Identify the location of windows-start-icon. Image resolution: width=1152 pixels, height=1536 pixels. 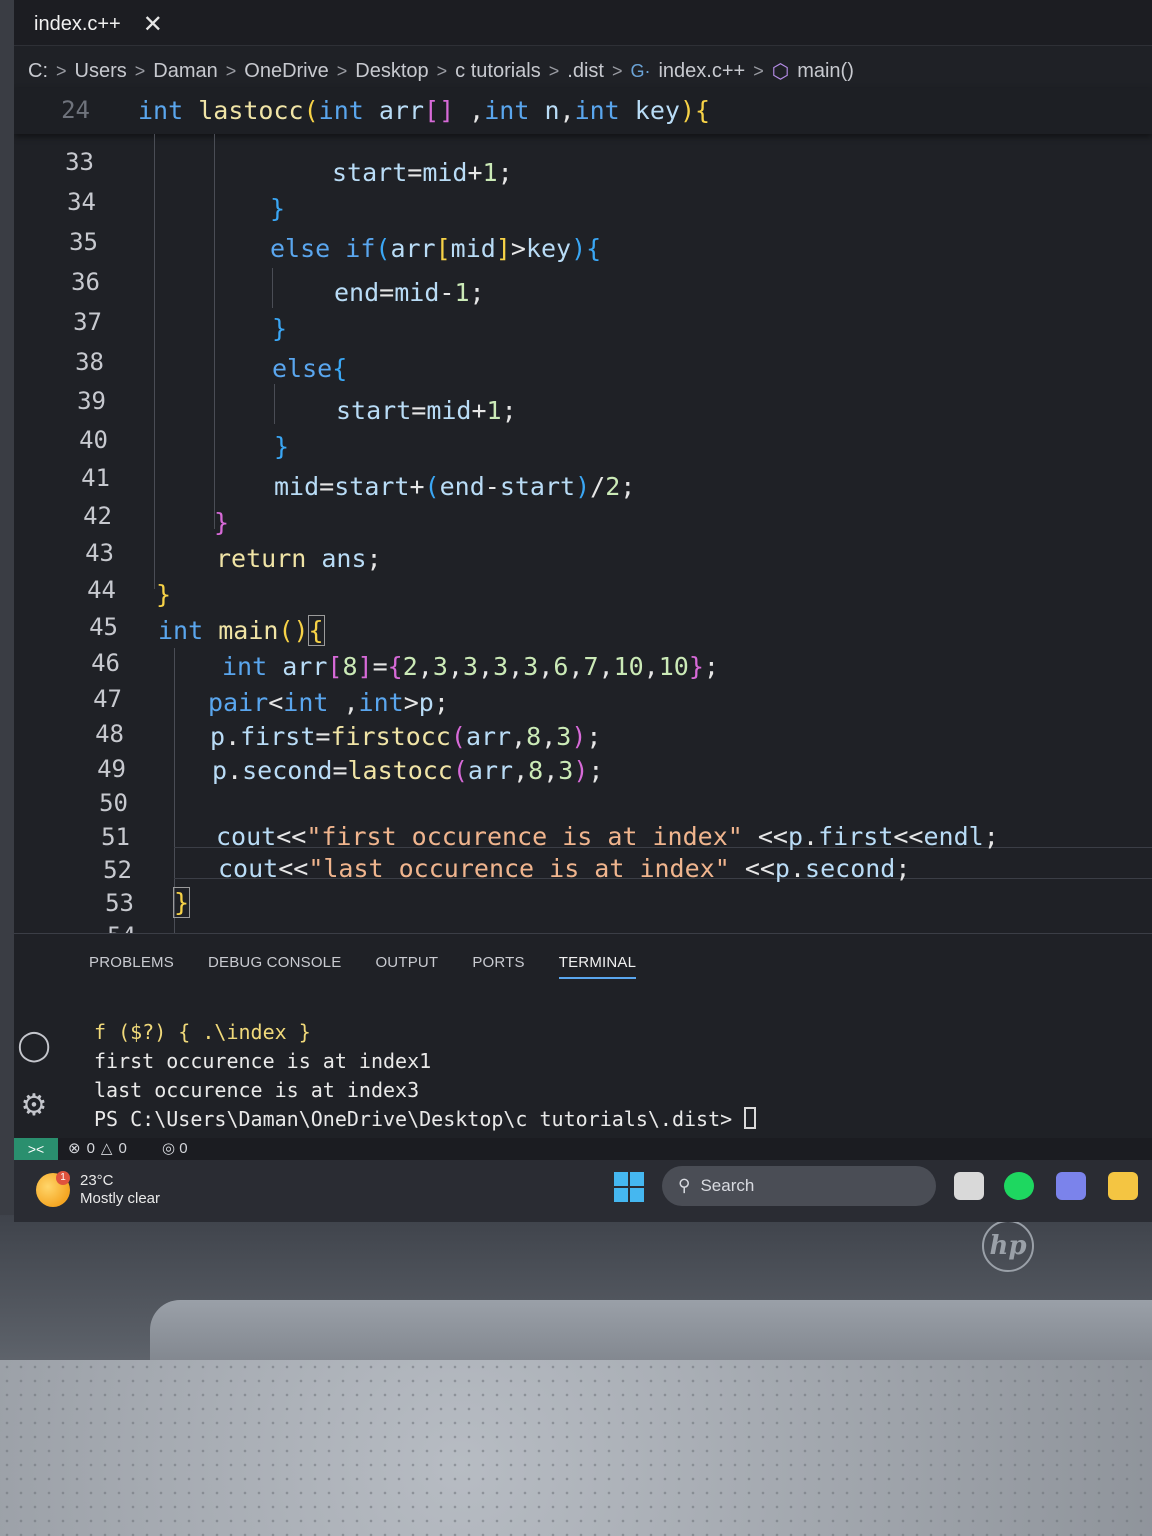
(629, 1187).